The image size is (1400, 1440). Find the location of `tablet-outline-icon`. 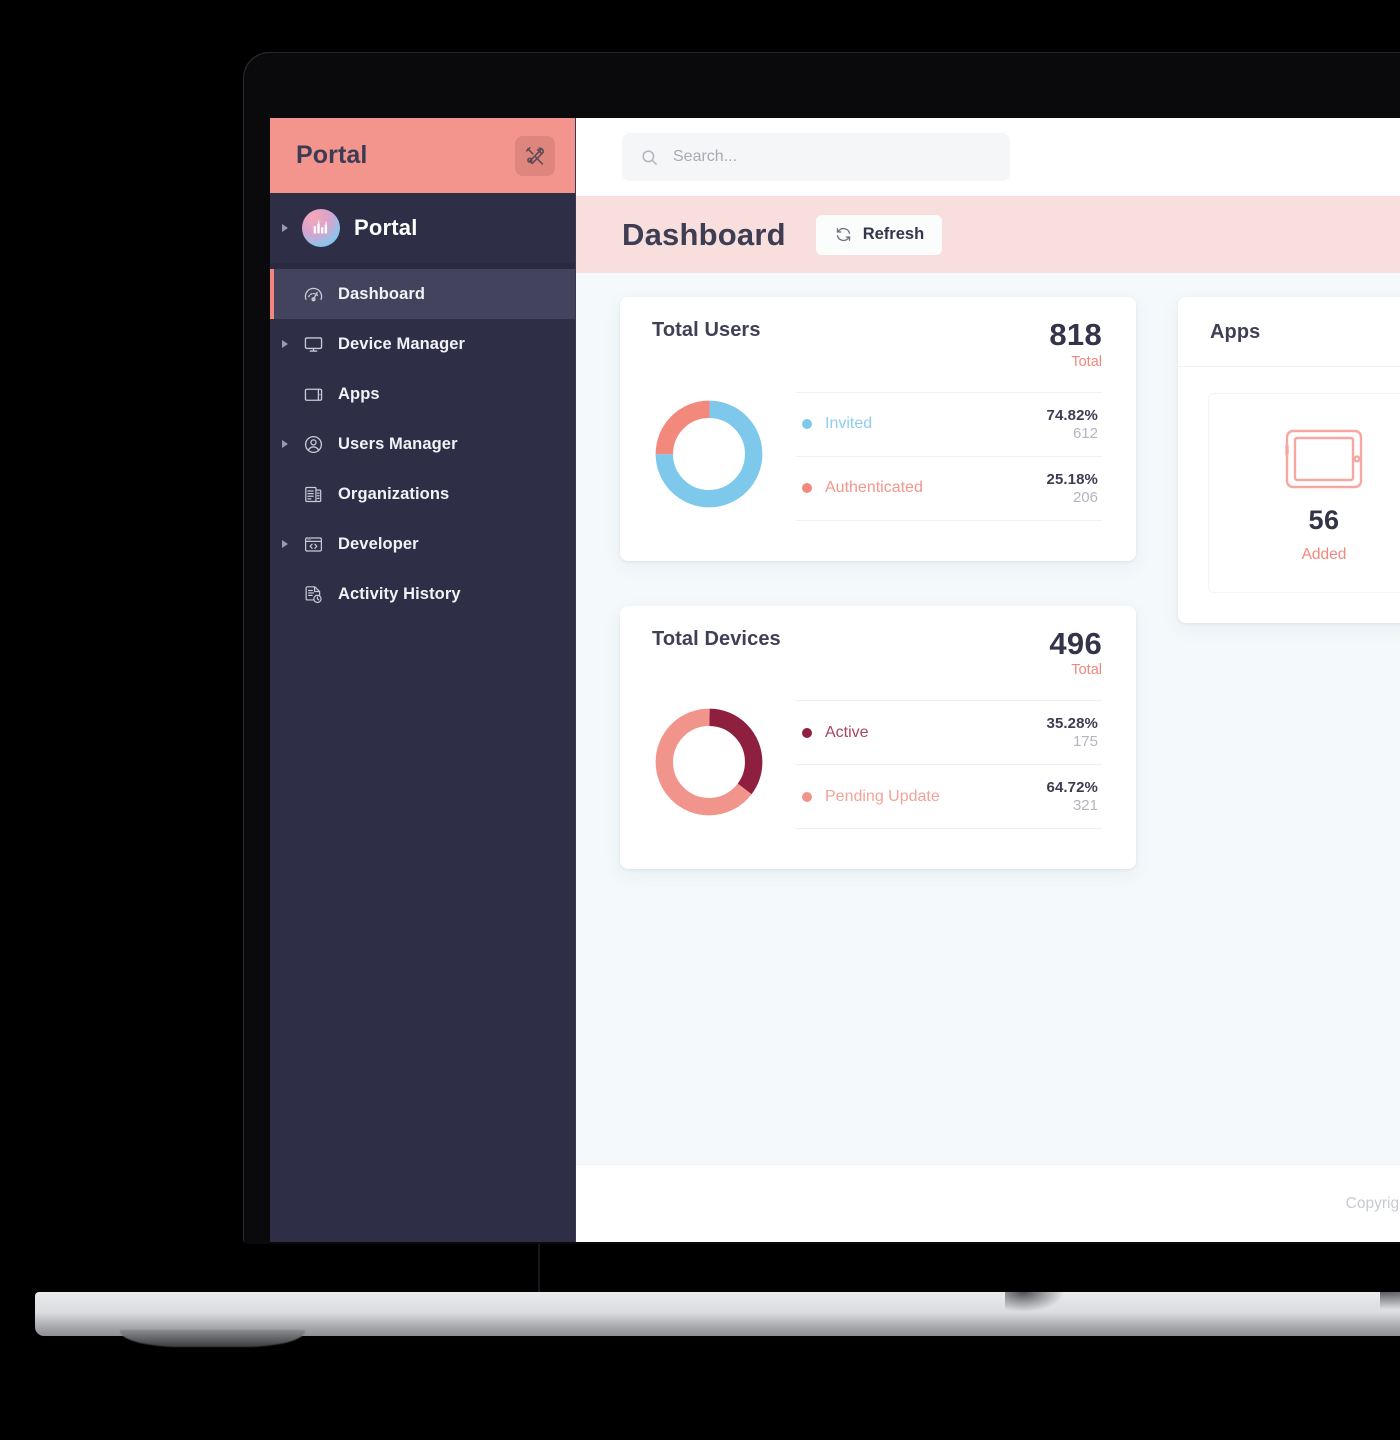

tablet-outline-icon is located at coordinates (1324, 461).